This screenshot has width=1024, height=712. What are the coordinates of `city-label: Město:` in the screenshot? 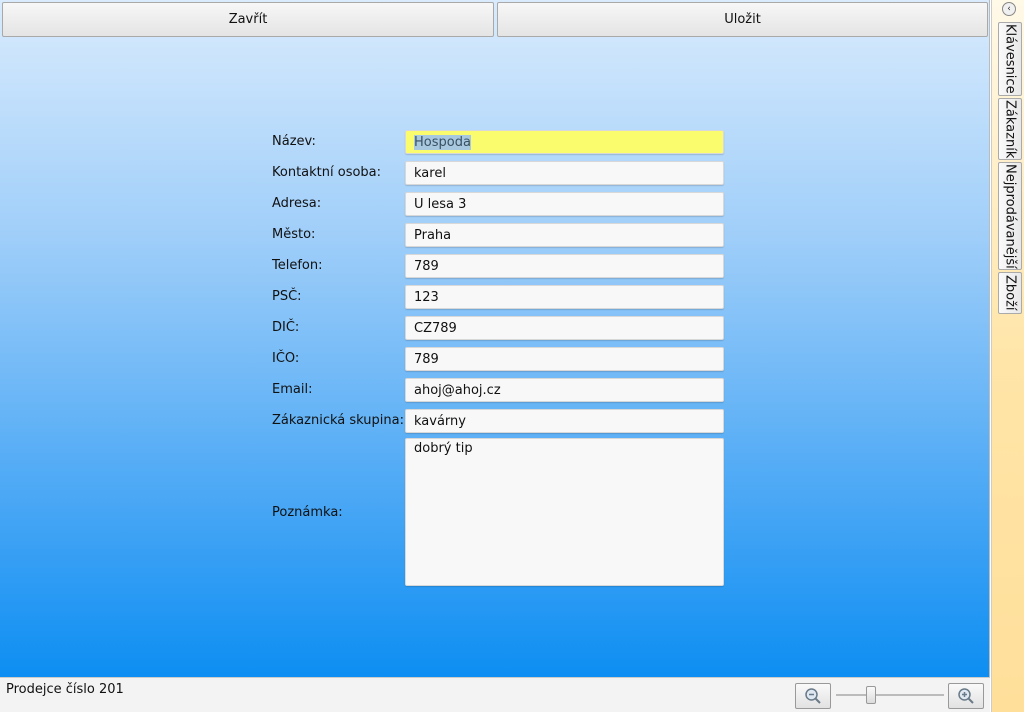 It's located at (294, 234).